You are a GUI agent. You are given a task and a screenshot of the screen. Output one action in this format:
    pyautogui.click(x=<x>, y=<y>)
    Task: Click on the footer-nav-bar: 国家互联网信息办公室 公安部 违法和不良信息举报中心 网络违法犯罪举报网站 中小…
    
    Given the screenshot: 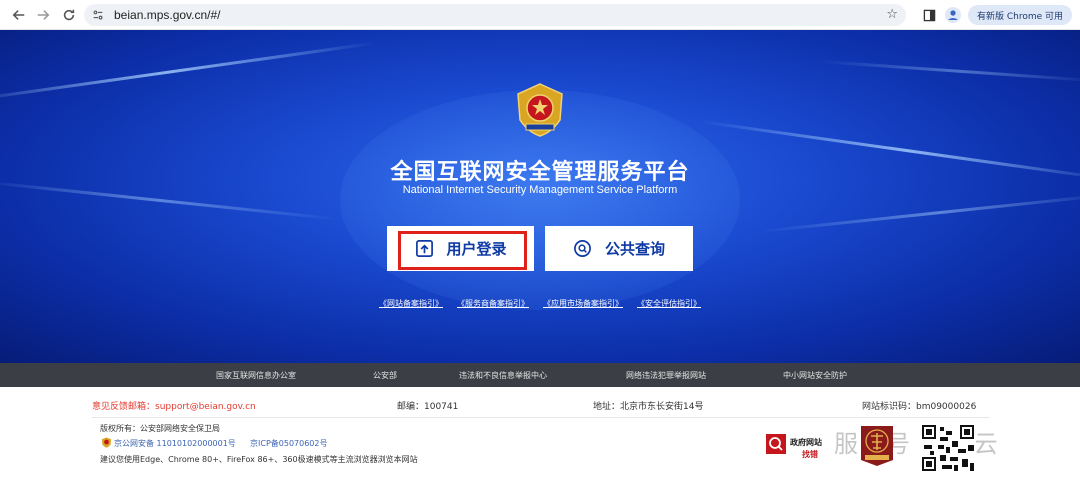 What is the action you would take?
    pyautogui.click(x=540, y=375)
    